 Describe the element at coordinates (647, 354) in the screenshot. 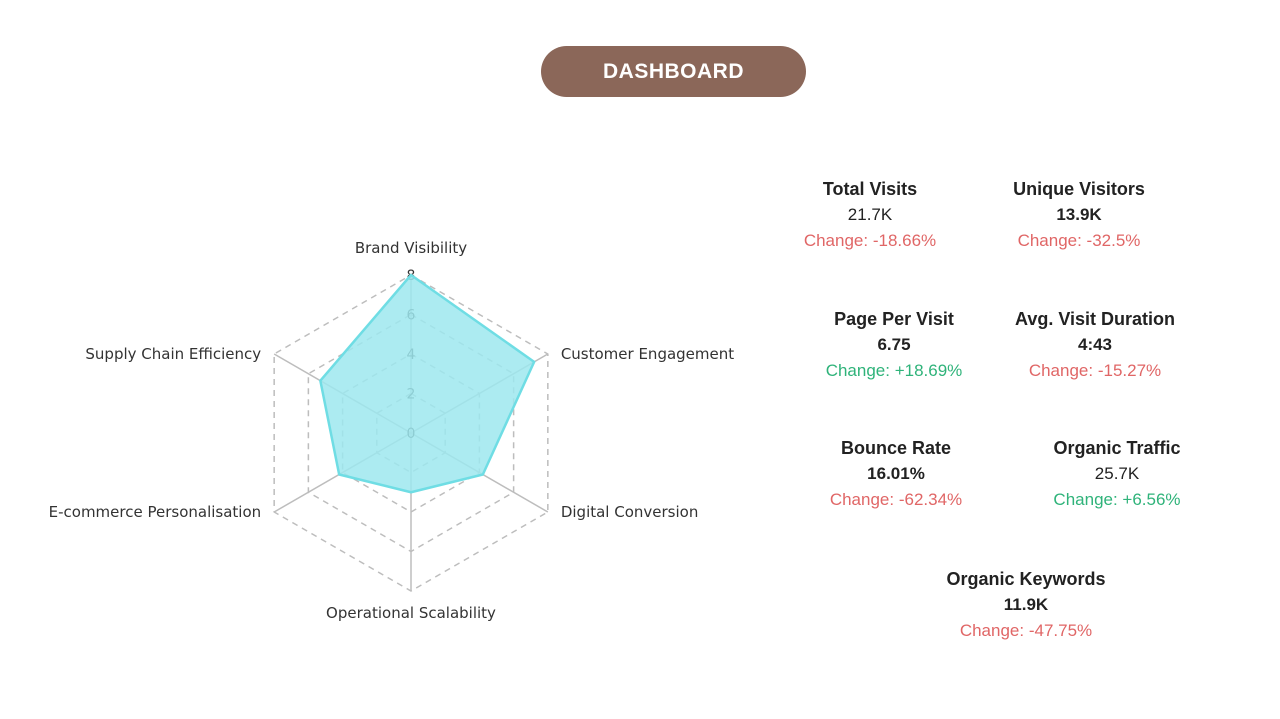

I see `radar-axis-label: Customer Engagement` at that location.